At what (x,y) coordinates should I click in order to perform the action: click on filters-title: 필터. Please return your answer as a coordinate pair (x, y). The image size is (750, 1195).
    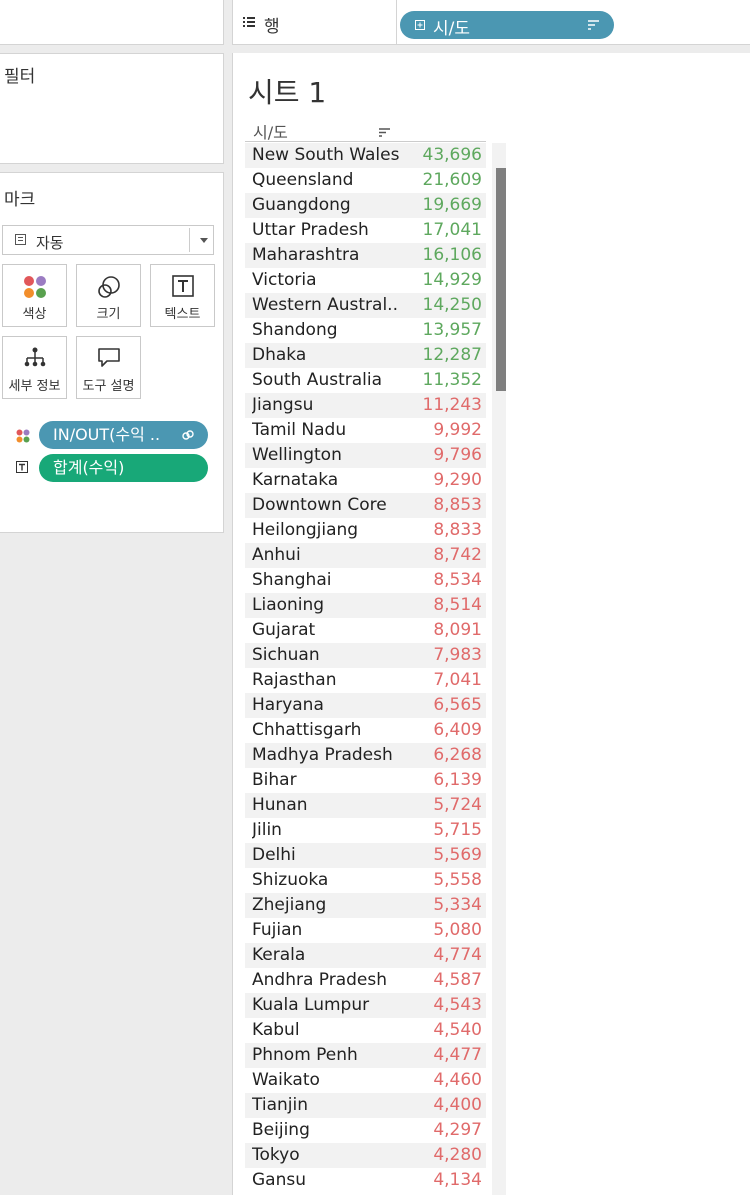
    Looking at the image, I should click on (20, 77).